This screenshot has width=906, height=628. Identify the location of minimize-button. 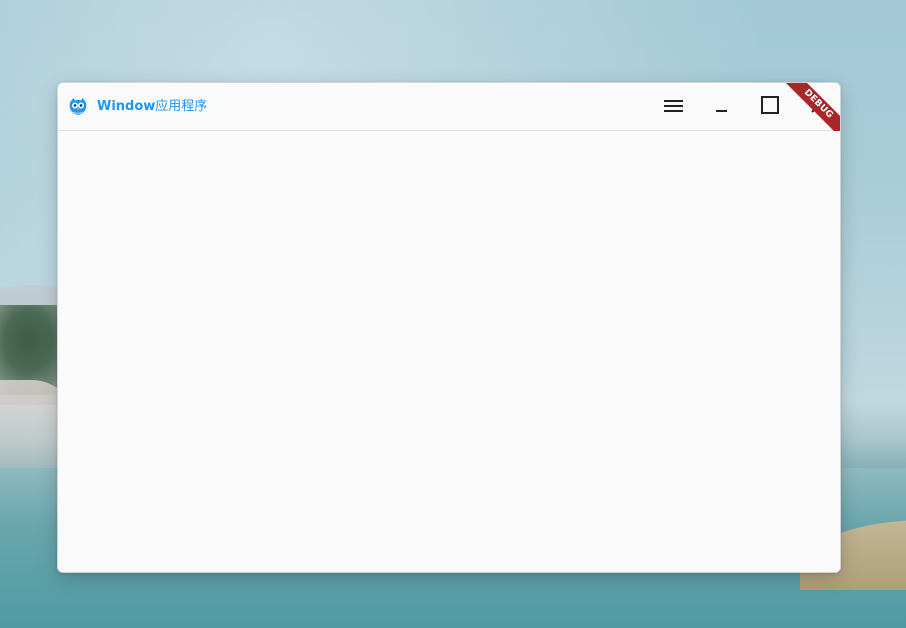
(722, 107).